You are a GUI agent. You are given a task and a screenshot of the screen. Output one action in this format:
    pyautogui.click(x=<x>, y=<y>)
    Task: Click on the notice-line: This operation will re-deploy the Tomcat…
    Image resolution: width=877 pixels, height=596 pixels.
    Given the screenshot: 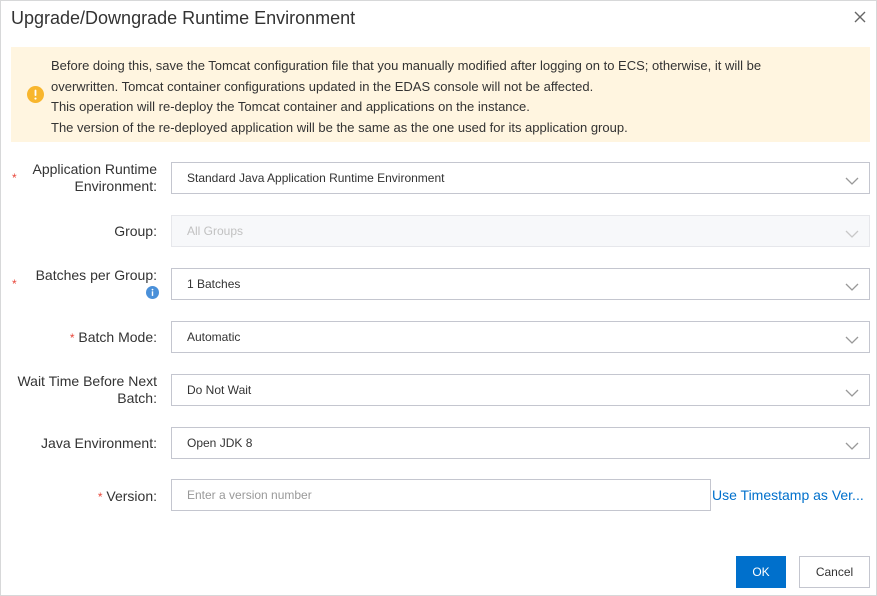 What is the action you would take?
    pyautogui.click(x=290, y=106)
    